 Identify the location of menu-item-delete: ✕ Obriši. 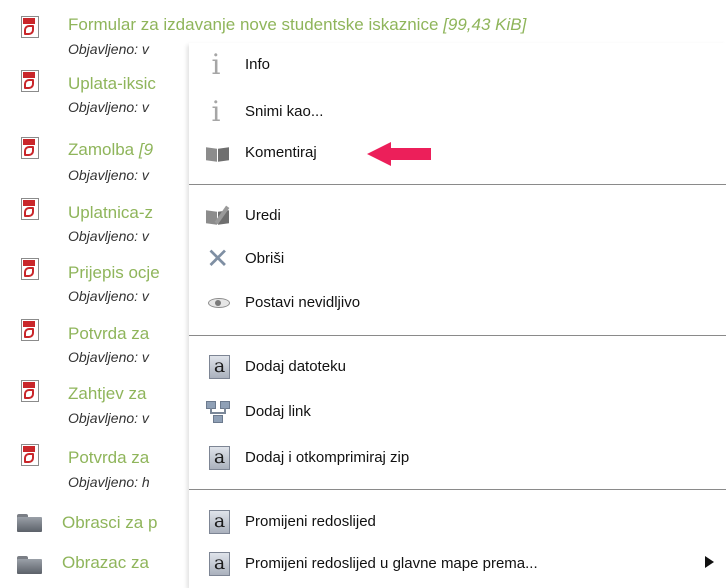
(457, 259).